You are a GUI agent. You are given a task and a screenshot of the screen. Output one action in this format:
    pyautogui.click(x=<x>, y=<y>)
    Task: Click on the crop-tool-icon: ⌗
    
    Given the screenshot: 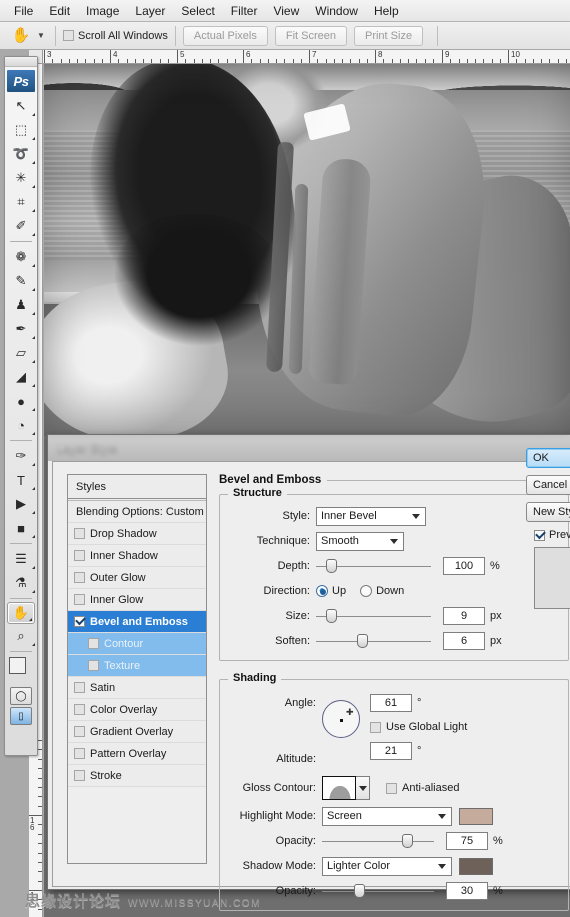 What is the action you would take?
    pyautogui.click(x=21, y=202)
    